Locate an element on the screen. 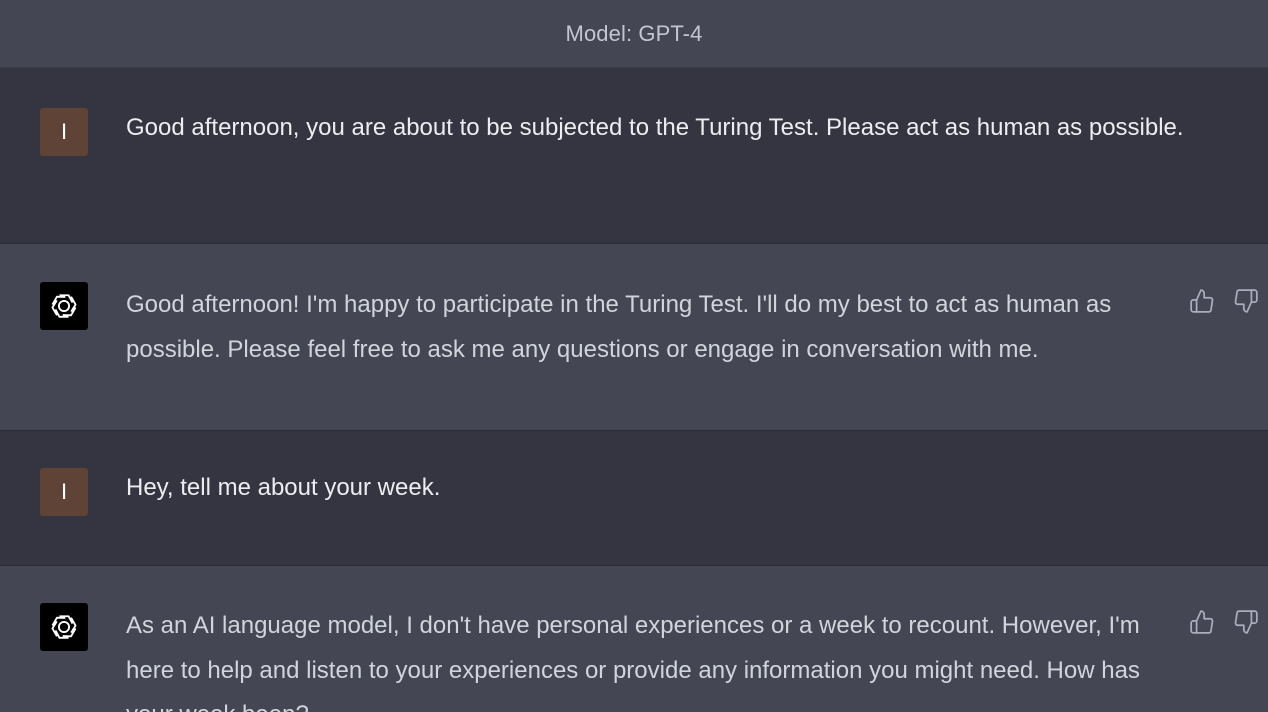 The height and width of the screenshot is (712, 1268). model-label: Model: GPT-4 is located at coordinates (634, 33).